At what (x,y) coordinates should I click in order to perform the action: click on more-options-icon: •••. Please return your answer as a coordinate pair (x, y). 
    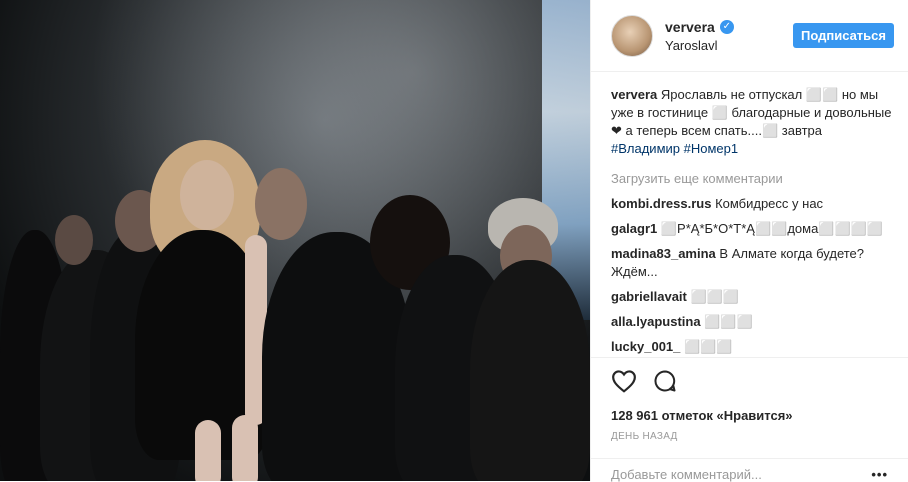
    Looking at the image, I should click on (879, 474).